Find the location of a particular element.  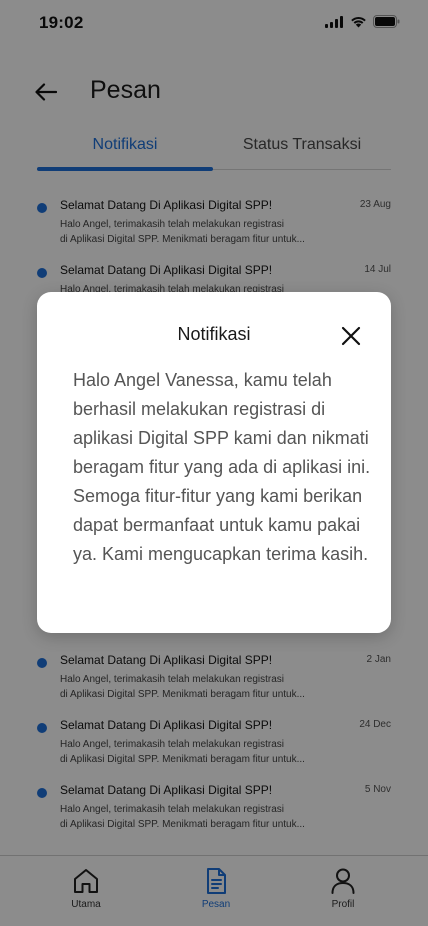

close-icon is located at coordinates (351, 336).